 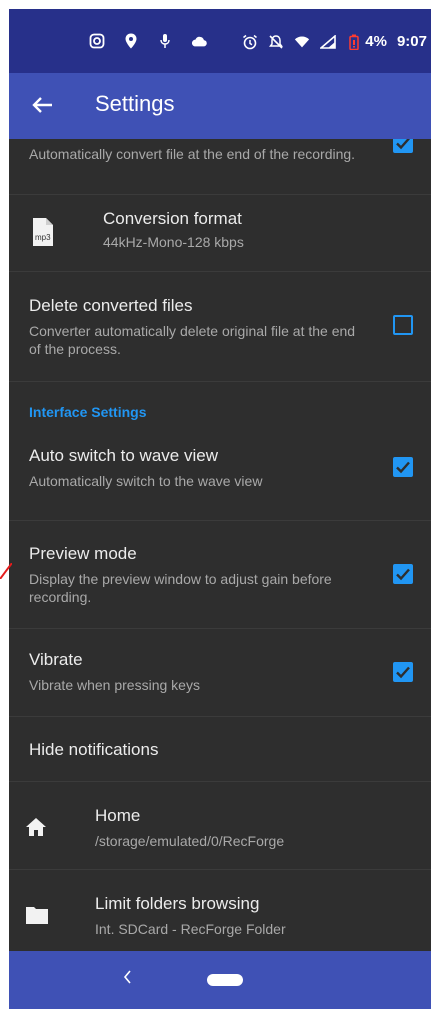 I want to click on status-right: 4% 9:07, so click(x=334, y=41).